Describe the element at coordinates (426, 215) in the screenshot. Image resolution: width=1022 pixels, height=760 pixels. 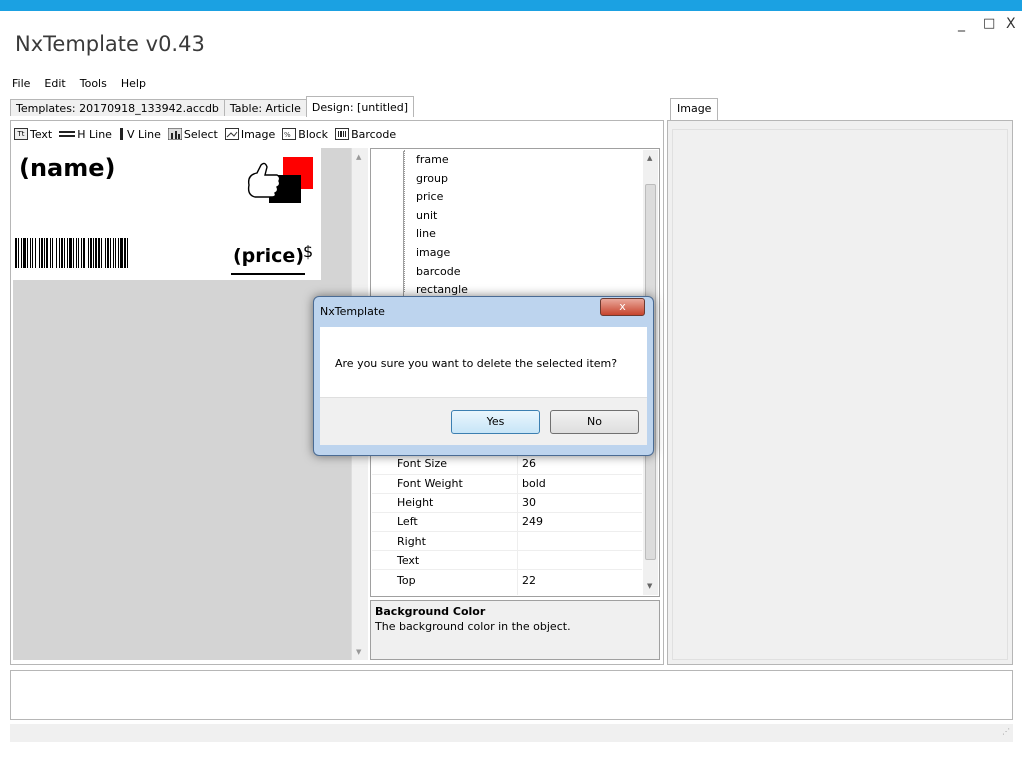
I see `tree-item-unit: unit` at that location.